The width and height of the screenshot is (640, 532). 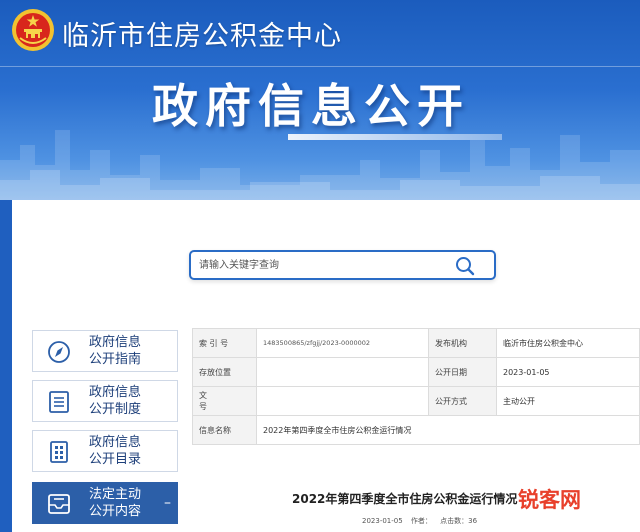 What do you see at coordinates (448, 430) in the screenshot?
I see `info-name-value: 2022年第四季度全市住房公积金运行情况` at bounding box center [448, 430].